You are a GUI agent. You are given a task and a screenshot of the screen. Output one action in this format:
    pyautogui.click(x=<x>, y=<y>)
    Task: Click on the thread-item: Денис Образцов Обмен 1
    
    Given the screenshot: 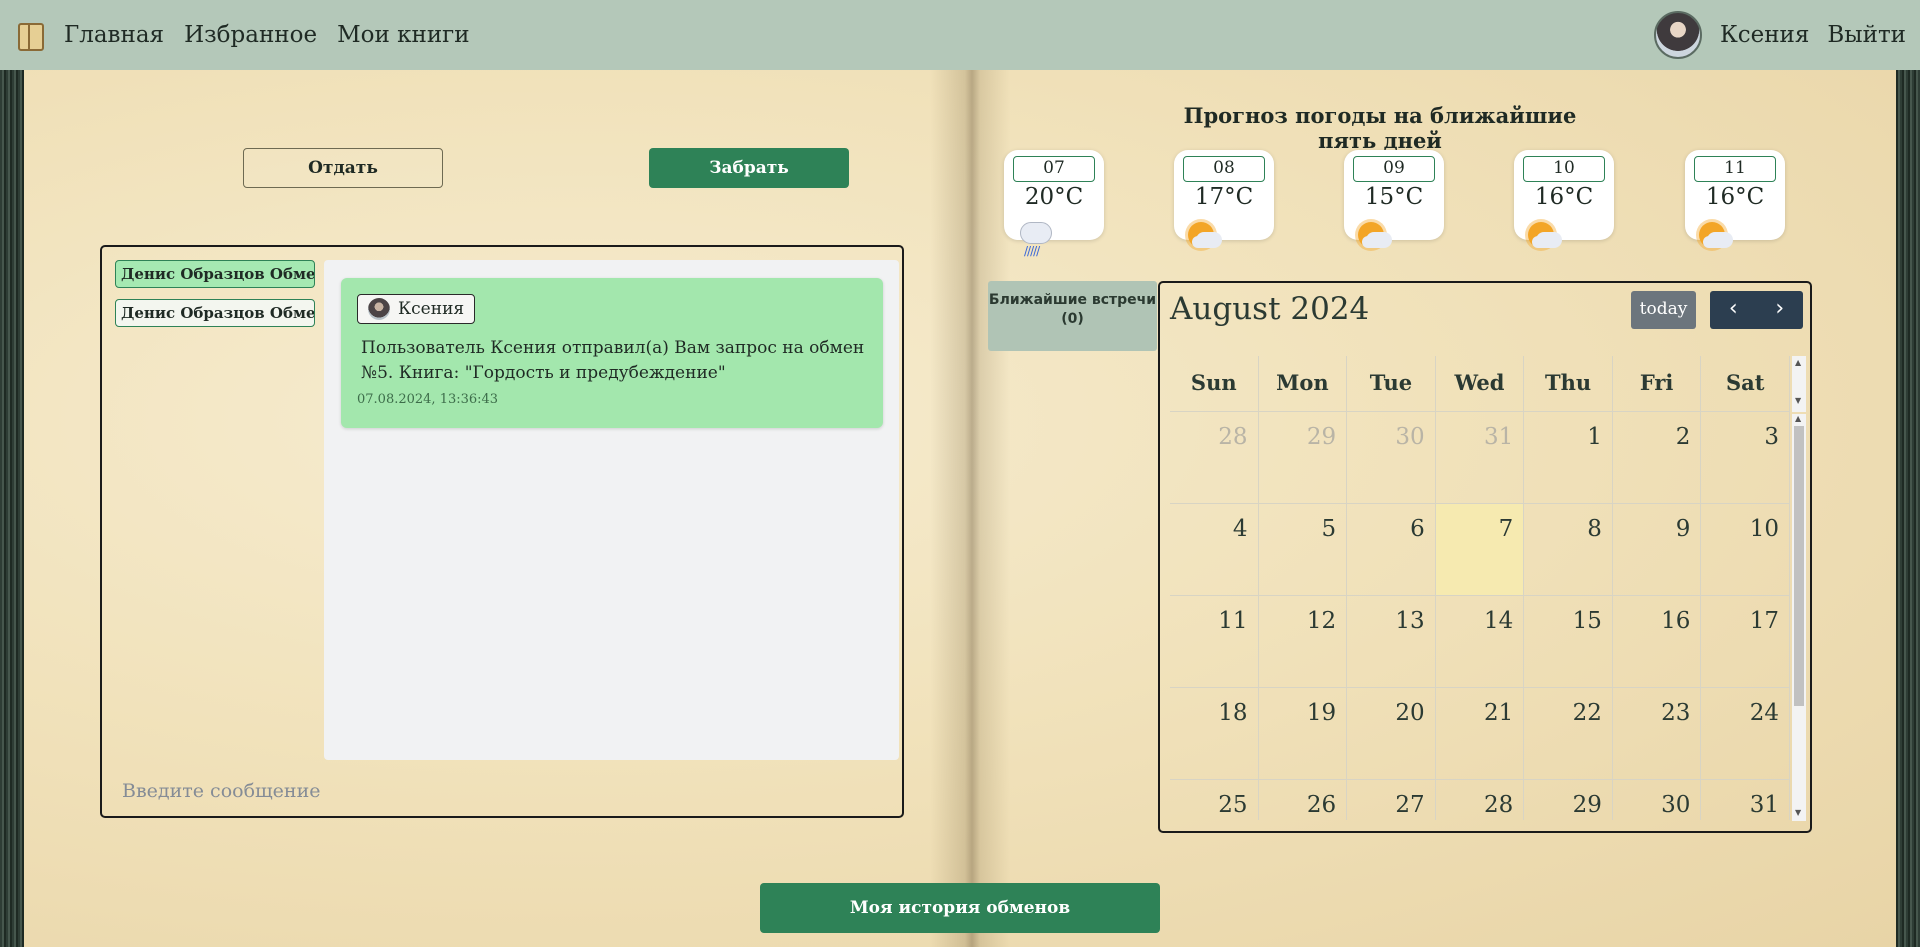 What is the action you would take?
    pyautogui.click(x=215, y=313)
    